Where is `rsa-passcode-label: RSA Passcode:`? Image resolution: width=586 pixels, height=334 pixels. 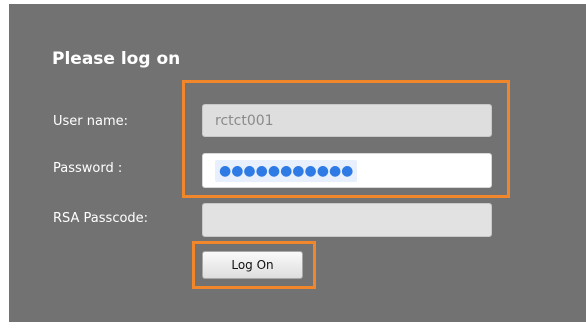 rsa-passcode-label: RSA Passcode: is located at coordinates (101, 218).